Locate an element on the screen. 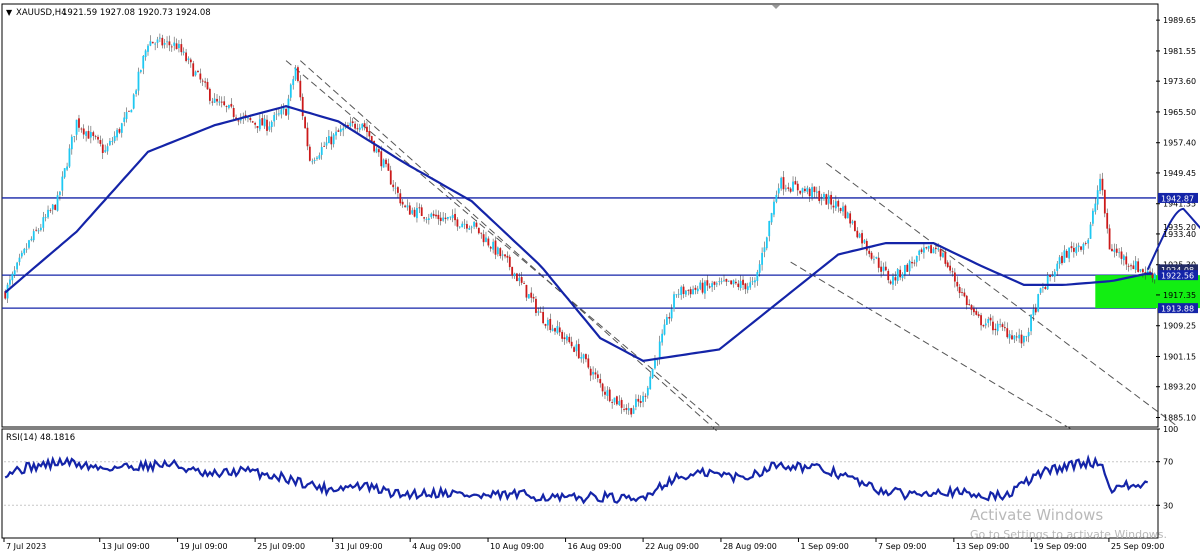  rsi-tick-label: 30 is located at coordinates (1168, 505).